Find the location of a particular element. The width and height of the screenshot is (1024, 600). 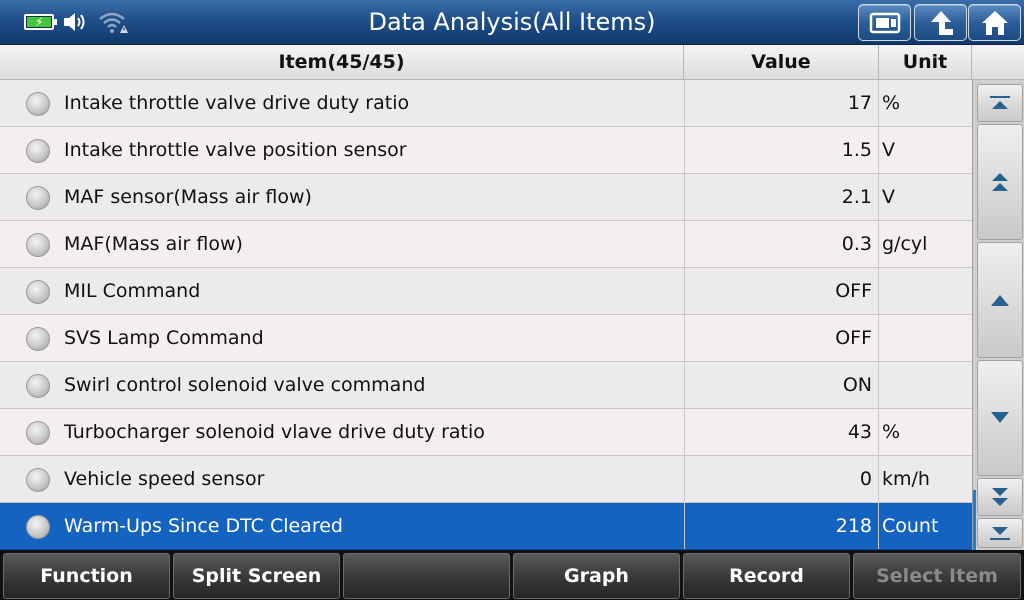

scroll-controls is located at coordinates (998, 315).